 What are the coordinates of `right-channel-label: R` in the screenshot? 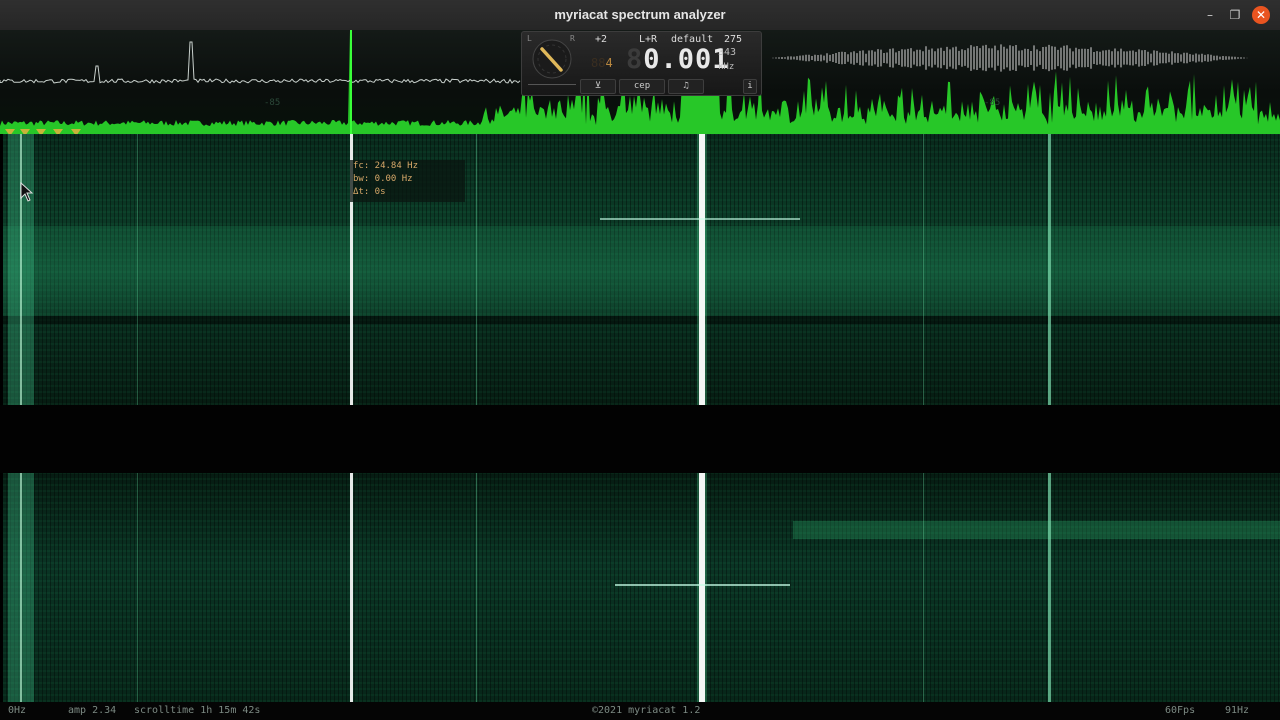 It's located at (572, 38).